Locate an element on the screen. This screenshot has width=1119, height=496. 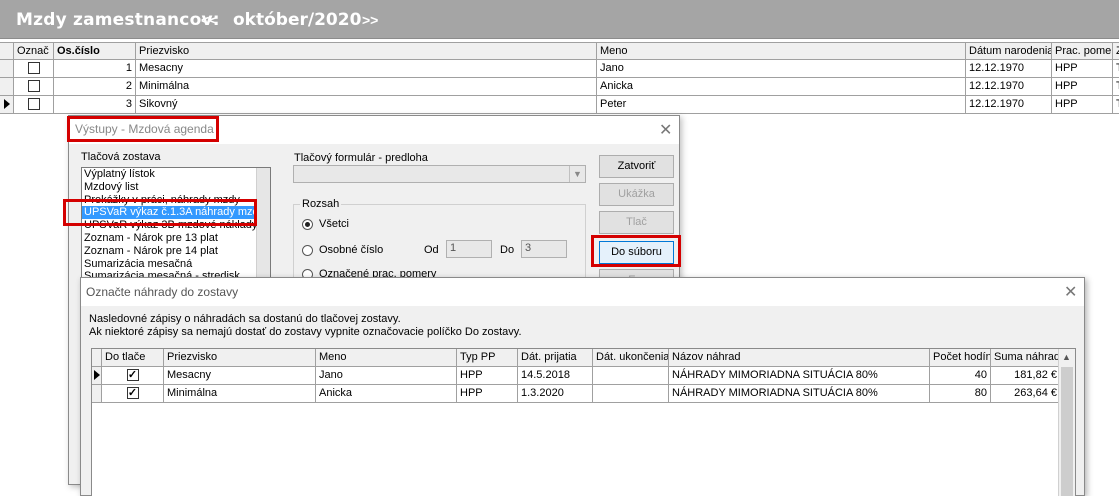
od-input: 1 is located at coordinates (469, 249).